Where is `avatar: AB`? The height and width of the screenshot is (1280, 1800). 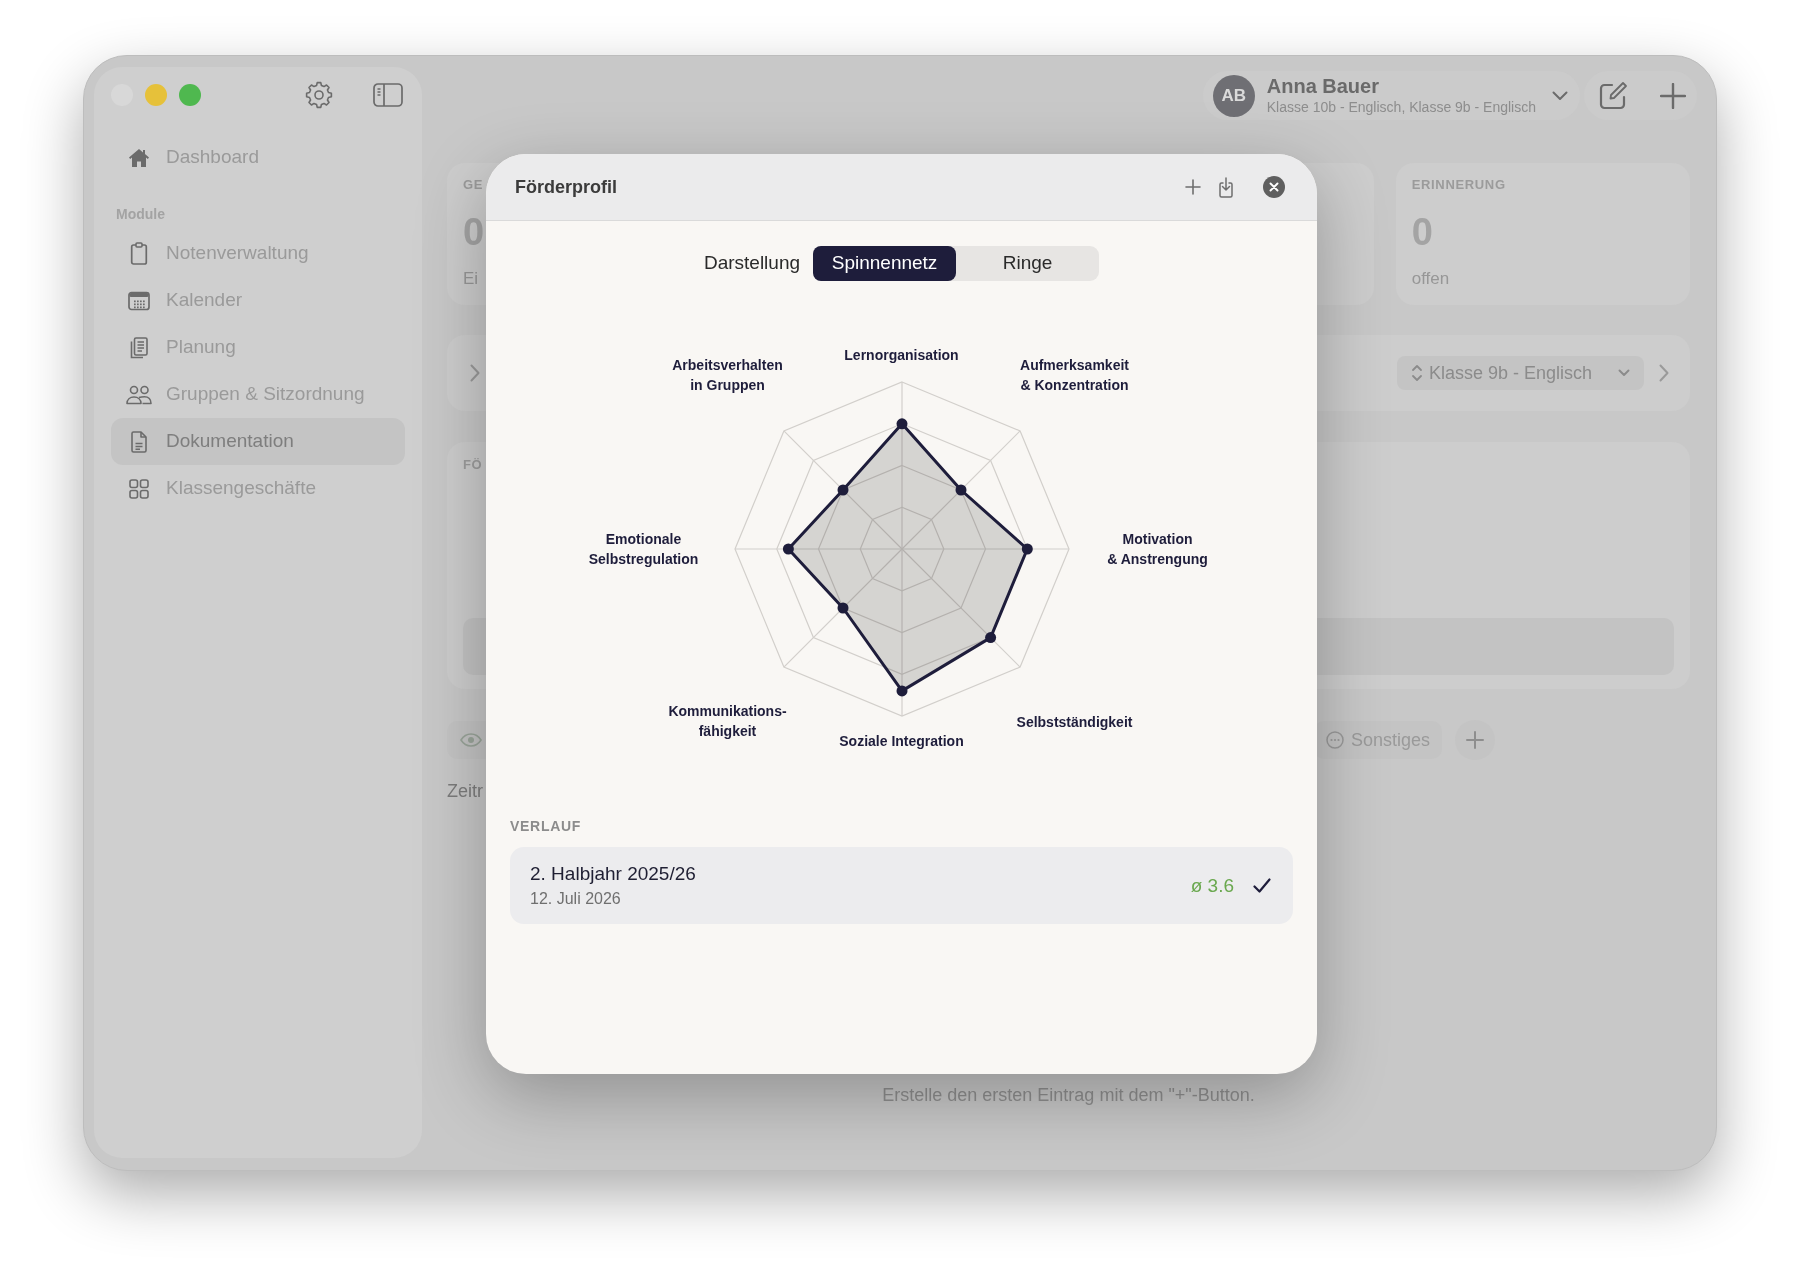 avatar: AB is located at coordinates (1233, 95).